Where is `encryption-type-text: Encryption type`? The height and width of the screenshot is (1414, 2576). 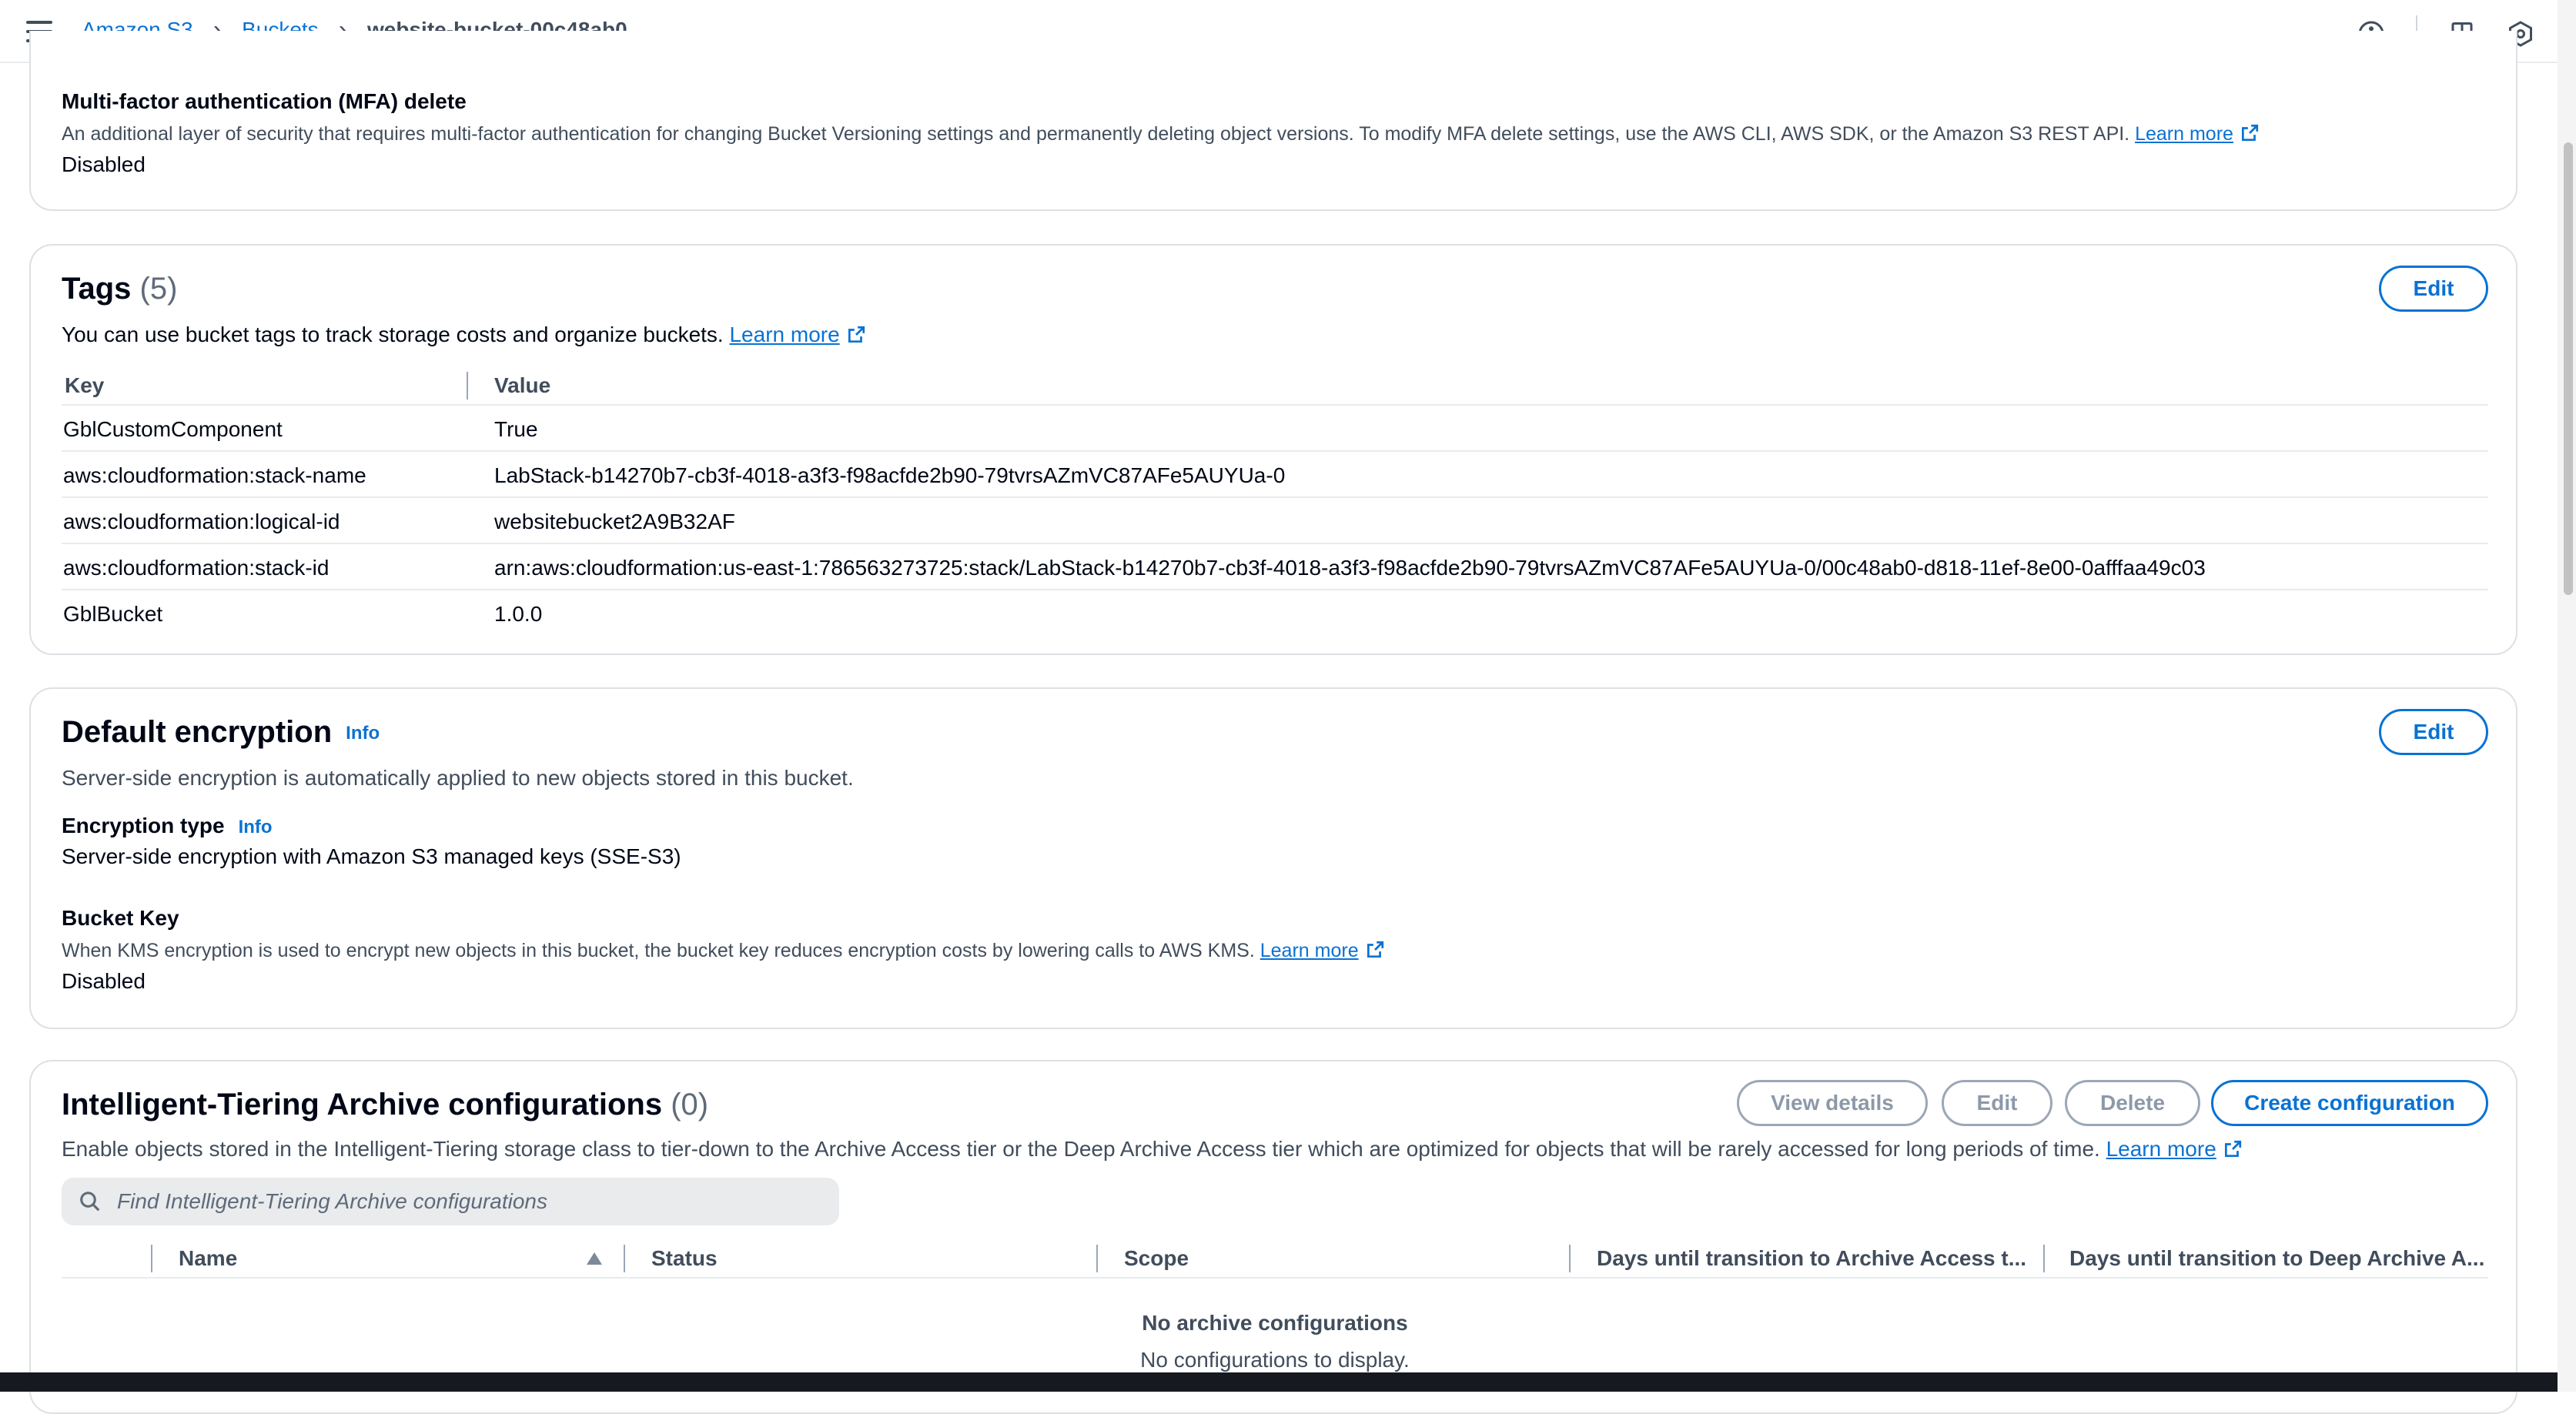
encryption-type-text: Encryption type is located at coordinates (143, 825).